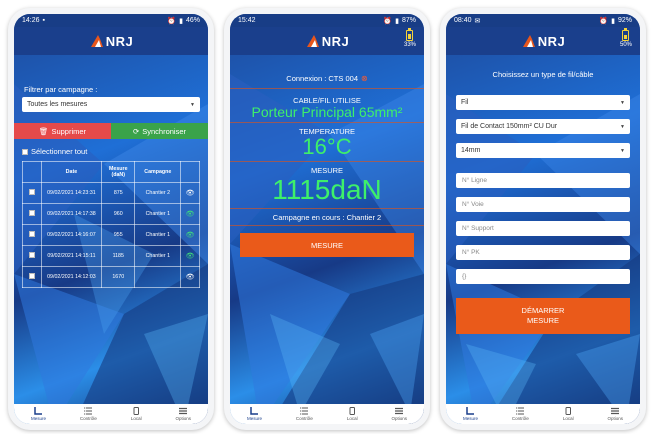 The image size is (652, 434). I want to click on cable-family-value: Fil, so click(465, 102).